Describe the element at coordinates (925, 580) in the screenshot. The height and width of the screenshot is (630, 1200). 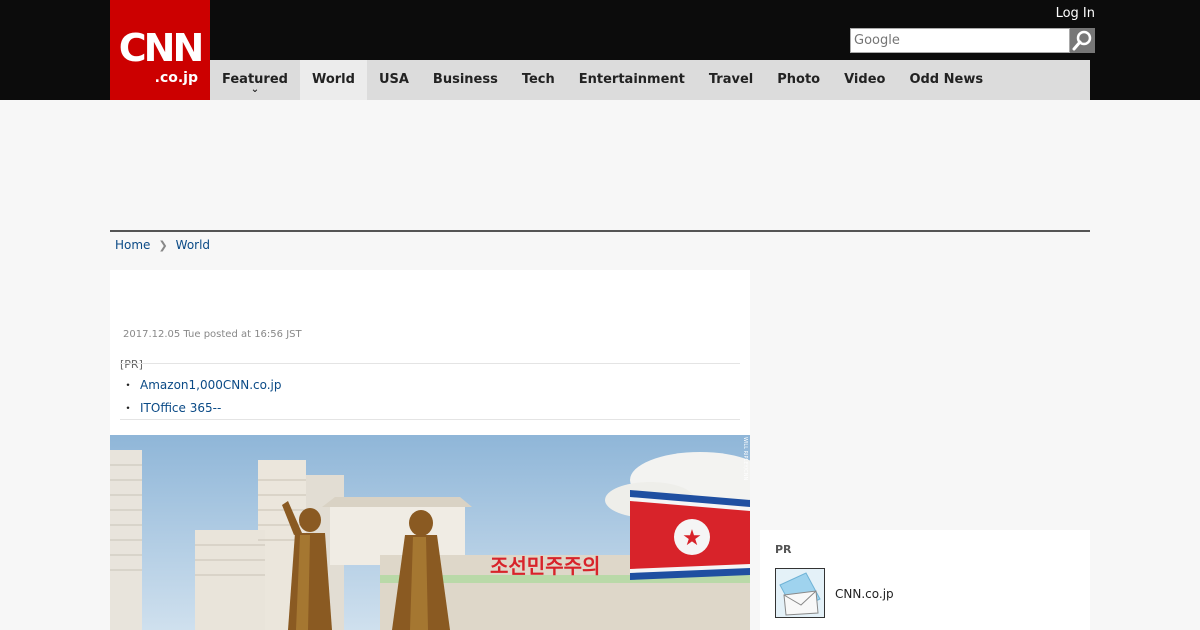
I see `sidebar-pr-box: PR CNN.co.jp` at that location.